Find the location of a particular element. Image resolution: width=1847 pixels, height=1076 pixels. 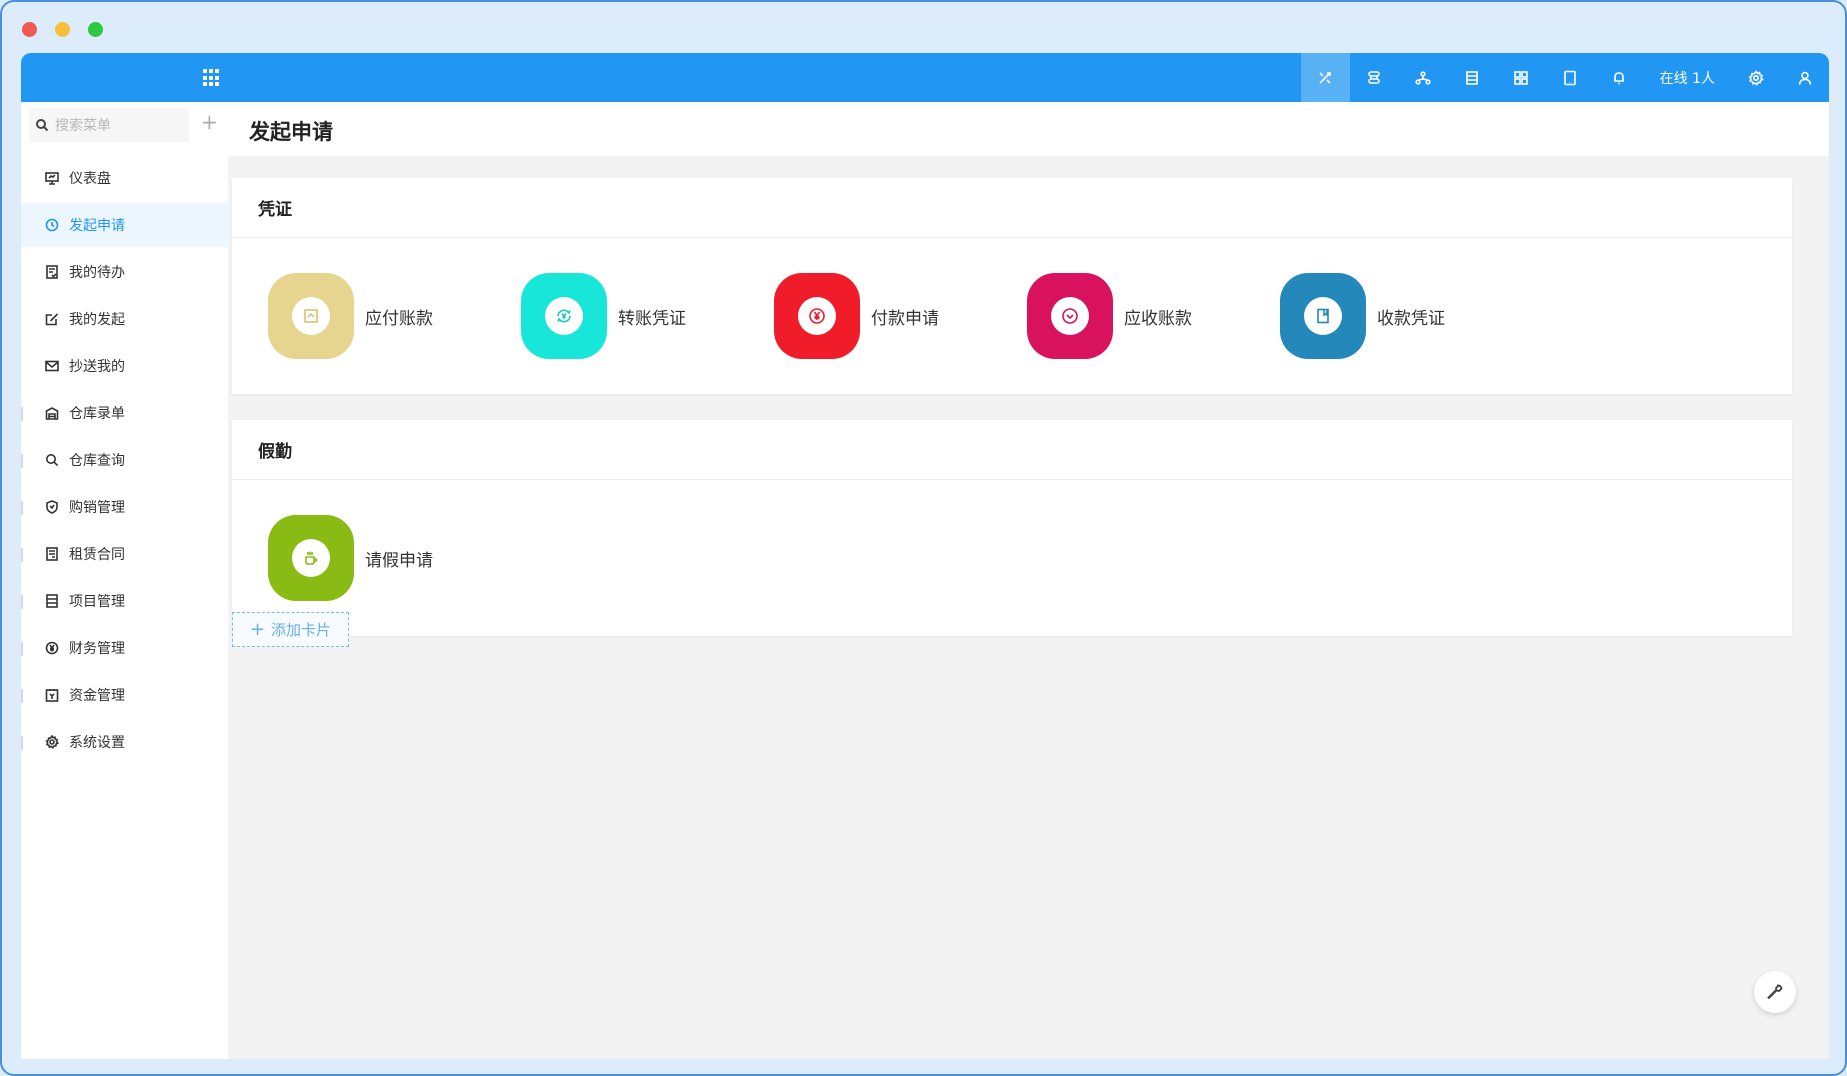

sidebar-item-purchase-sales: 购销管理 is located at coordinates (124, 507).